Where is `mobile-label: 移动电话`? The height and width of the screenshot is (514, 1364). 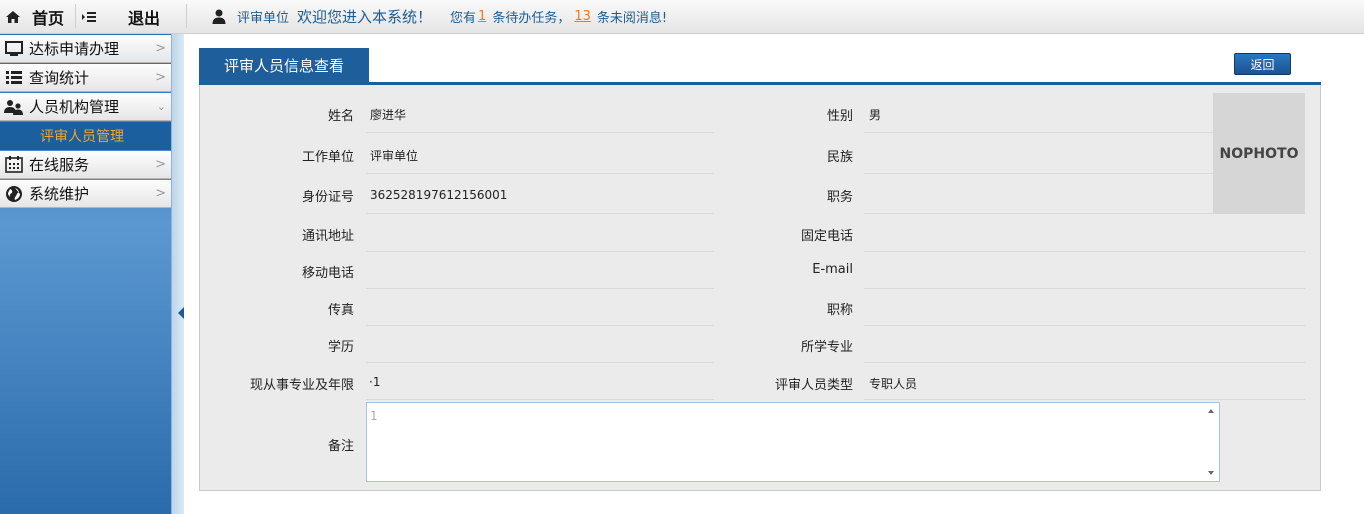
mobile-label: 移动电话 is located at coordinates (327, 273).